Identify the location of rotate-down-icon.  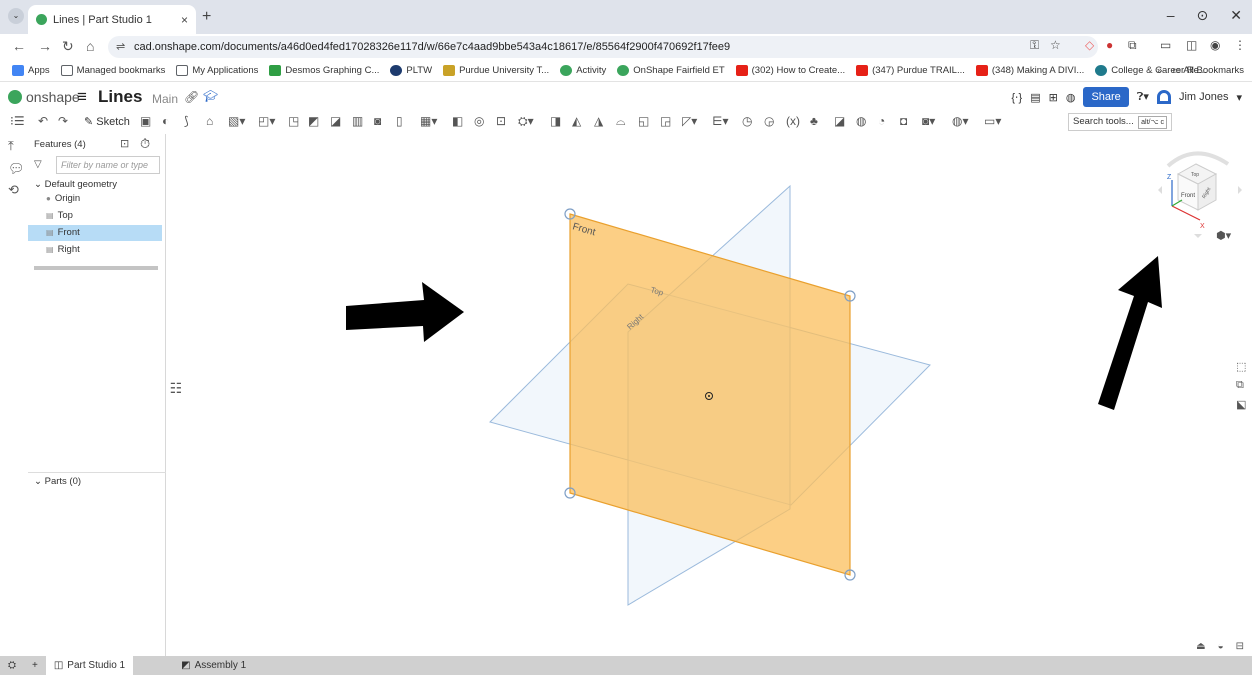
(1198, 236).